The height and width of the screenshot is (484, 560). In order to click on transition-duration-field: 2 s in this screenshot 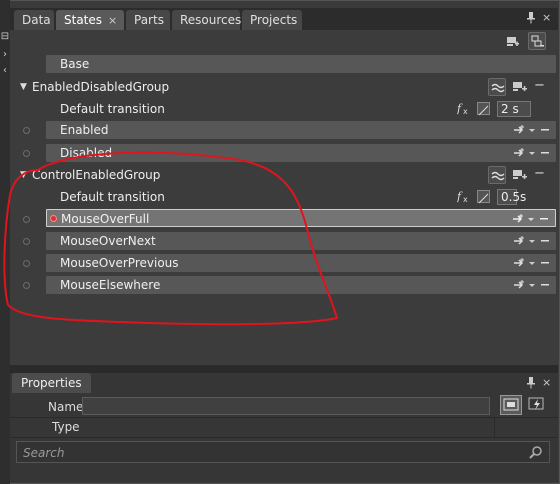, I will do `click(514, 109)`.